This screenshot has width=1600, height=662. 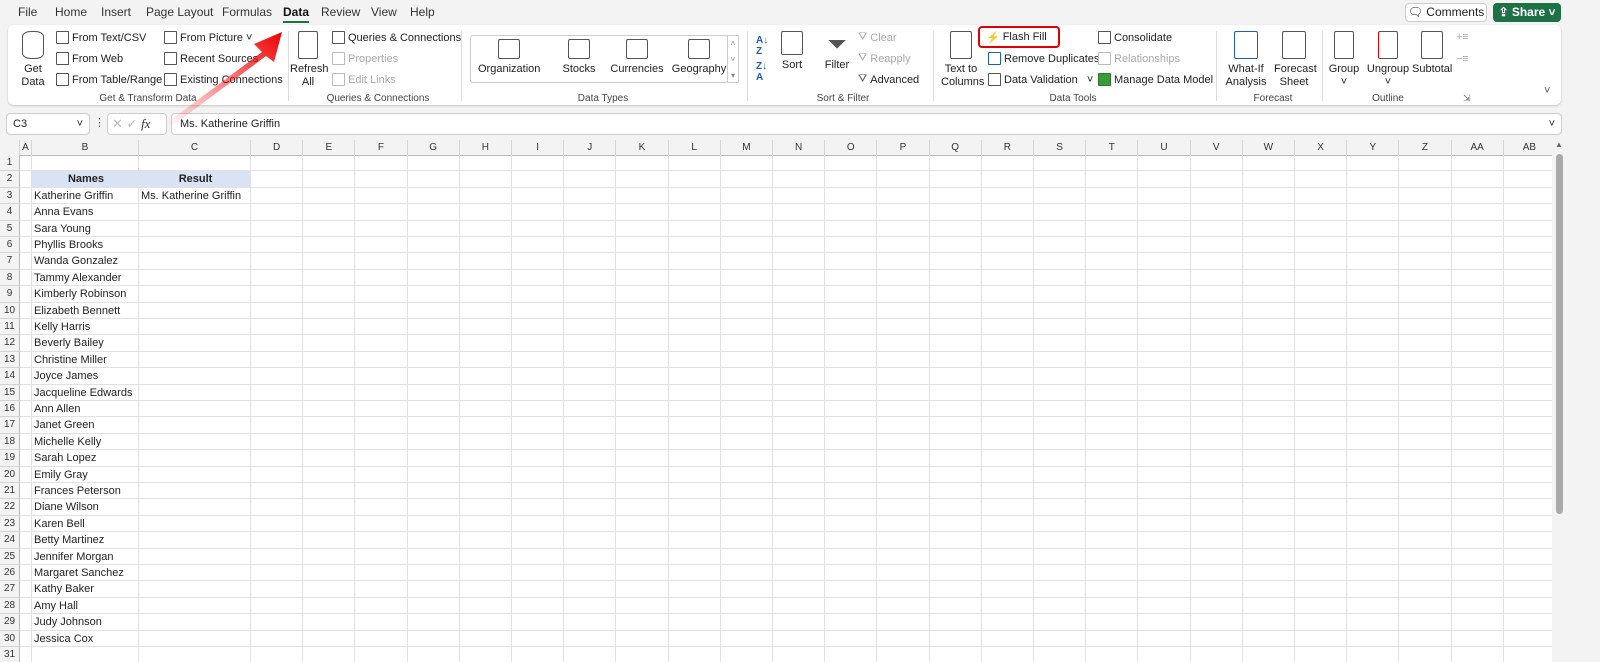 What do you see at coordinates (884, 58) in the screenshot?
I see `reapply-button: ⛛ Reapply` at bounding box center [884, 58].